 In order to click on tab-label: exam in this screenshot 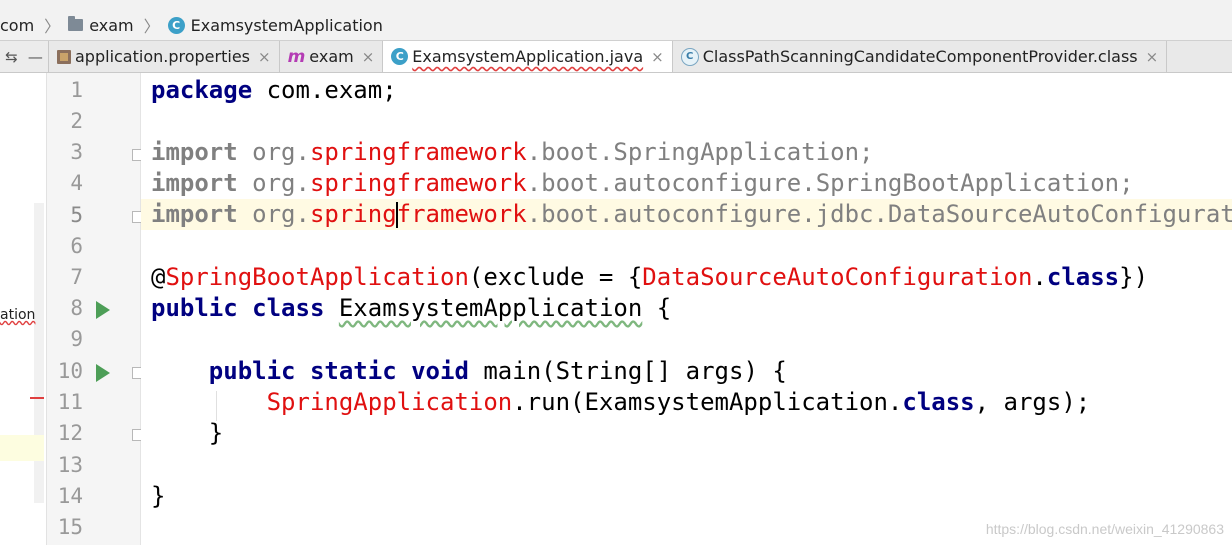, I will do `click(331, 56)`.